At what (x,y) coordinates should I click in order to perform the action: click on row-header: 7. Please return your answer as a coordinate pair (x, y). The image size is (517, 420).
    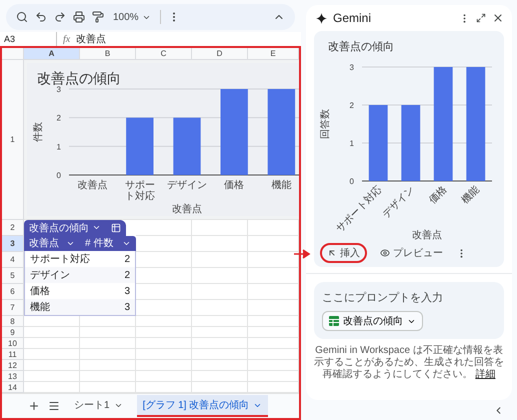
    Looking at the image, I should click on (13, 308).